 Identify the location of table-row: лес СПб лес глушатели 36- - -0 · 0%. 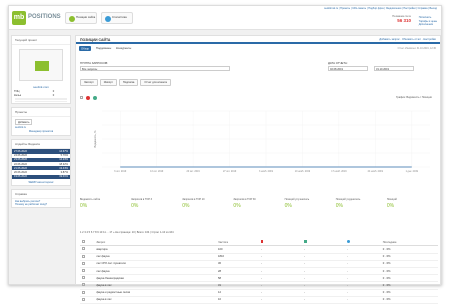
(259, 264).